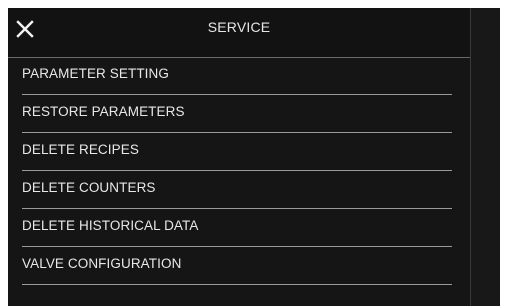  What do you see at coordinates (239, 268) in the screenshot?
I see `menu-item-valve-configuration: VALVE CONFIGURATION` at bounding box center [239, 268].